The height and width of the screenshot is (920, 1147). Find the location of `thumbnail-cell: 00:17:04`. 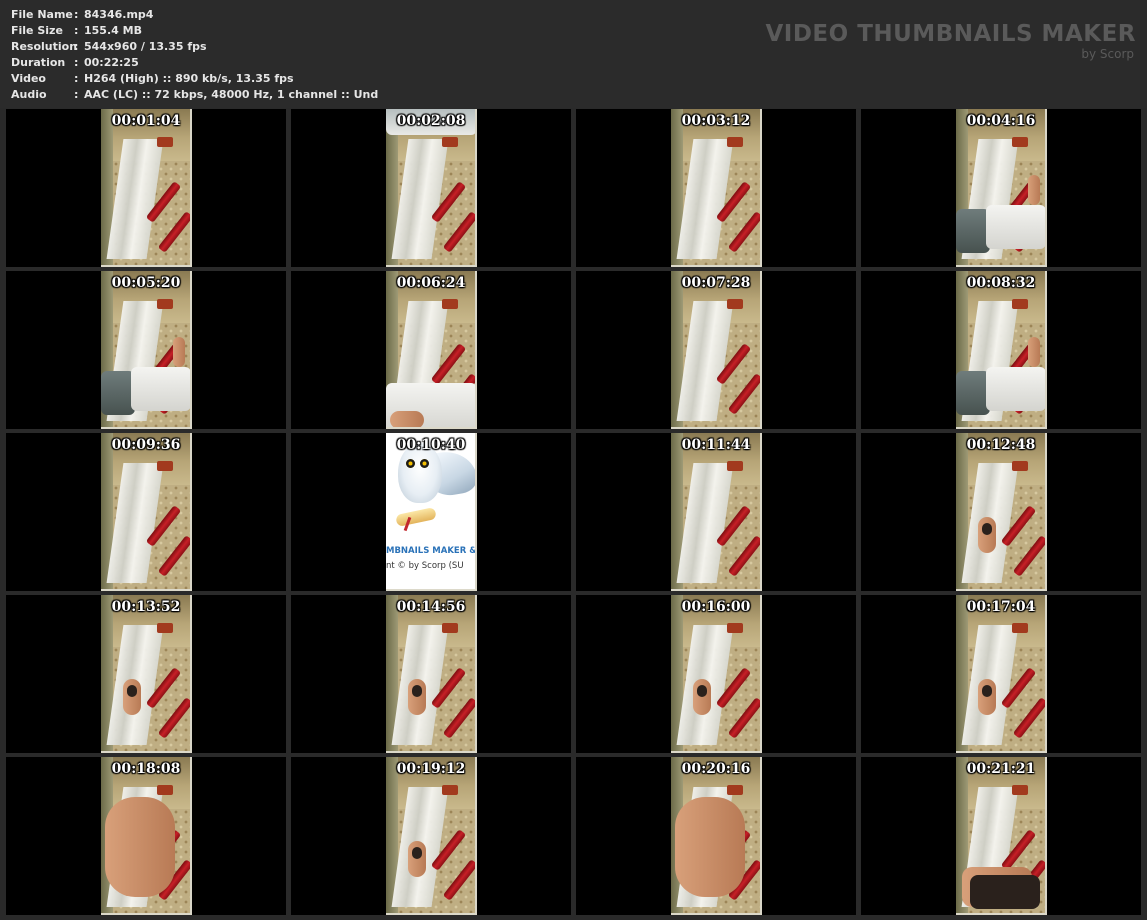

thumbnail-cell: 00:17:04 is located at coordinates (1001, 674).